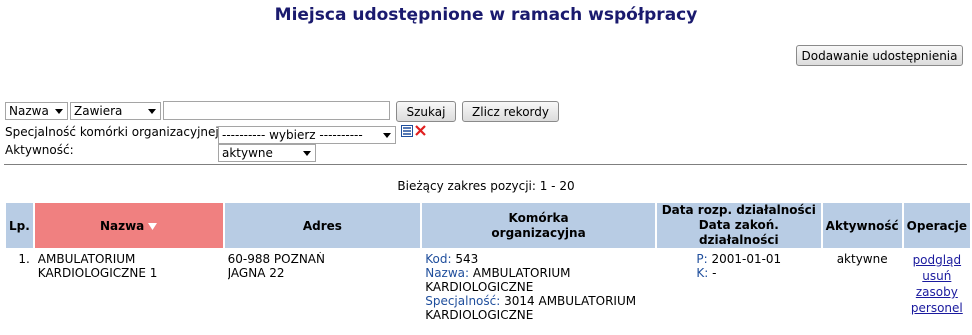 The height and width of the screenshot is (335, 972). What do you see at coordinates (29, 111) in the screenshot?
I see `filter-field-value: Nazwa` at bounding box center [29, 111].